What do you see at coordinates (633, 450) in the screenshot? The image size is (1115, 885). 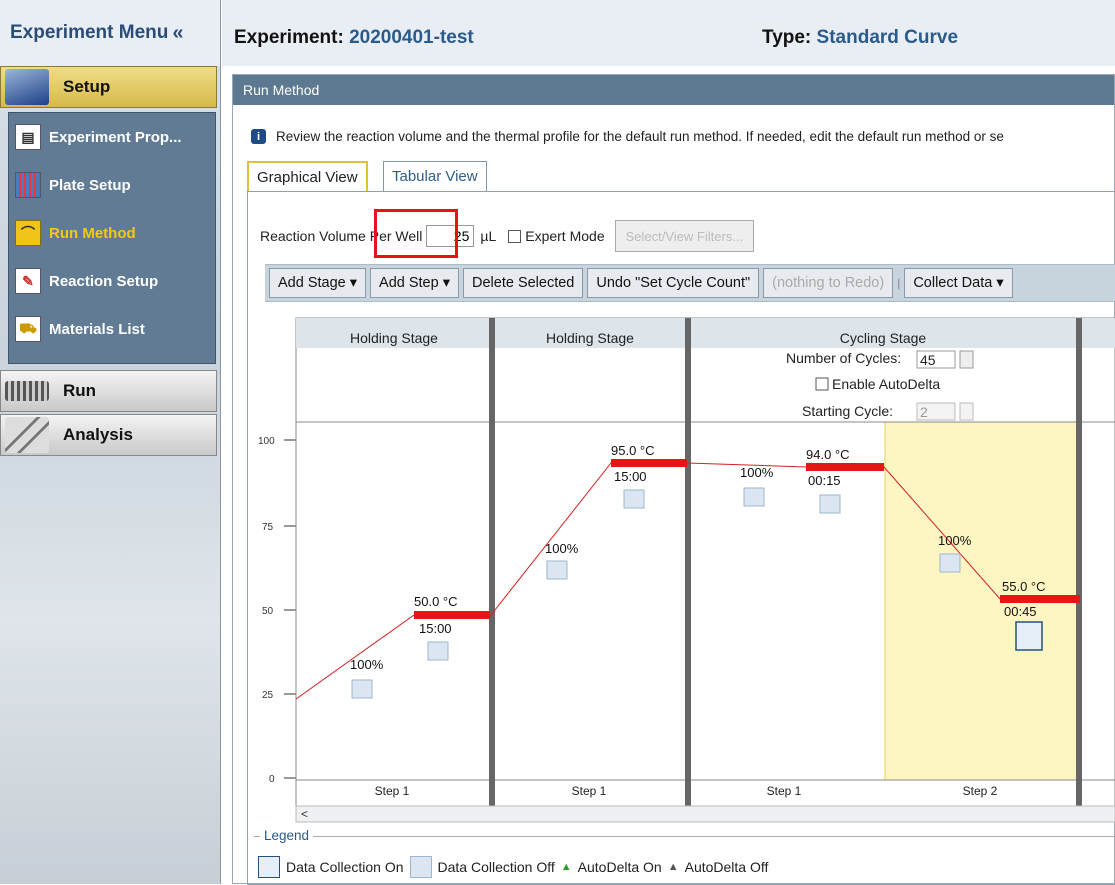 I see `step-temperature: 95.0 °C` at bounding box center [633, 450].